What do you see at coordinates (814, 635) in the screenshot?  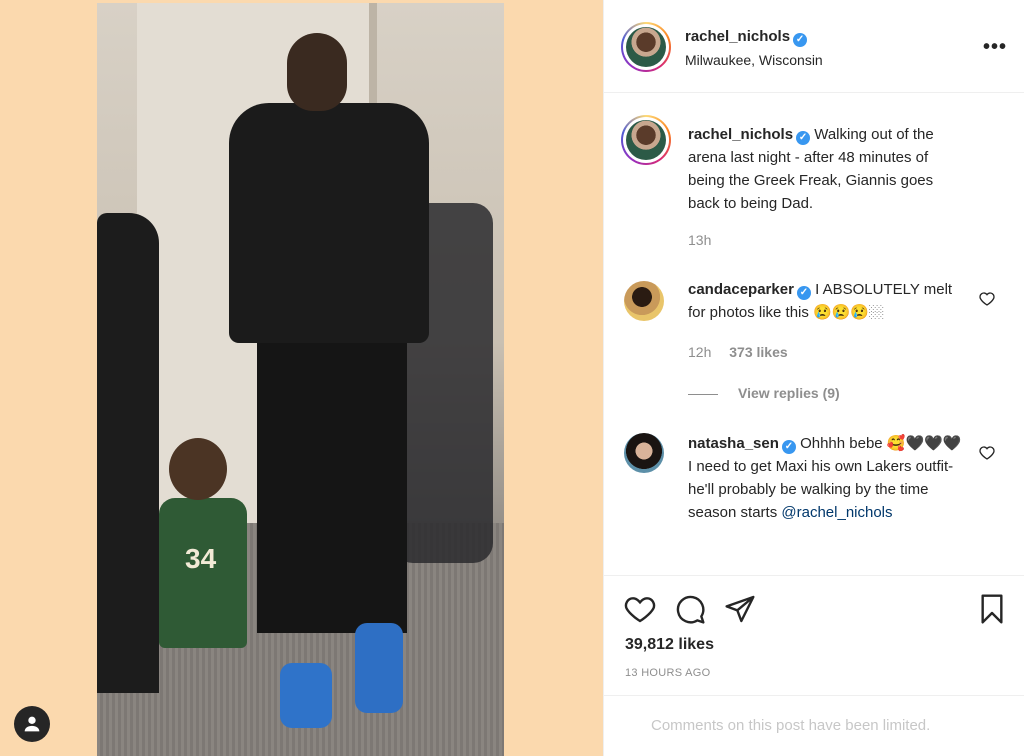 I see `post-actions-section: 39,812 likes 13 HOURS AGO` at bounding box center [814, 635].